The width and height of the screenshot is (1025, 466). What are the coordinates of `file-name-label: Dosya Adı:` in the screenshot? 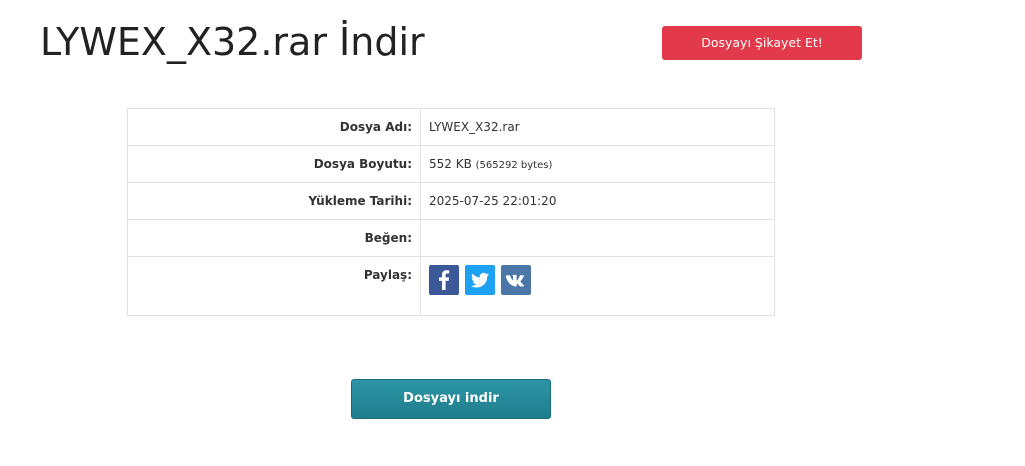 It's located at (274, 127).